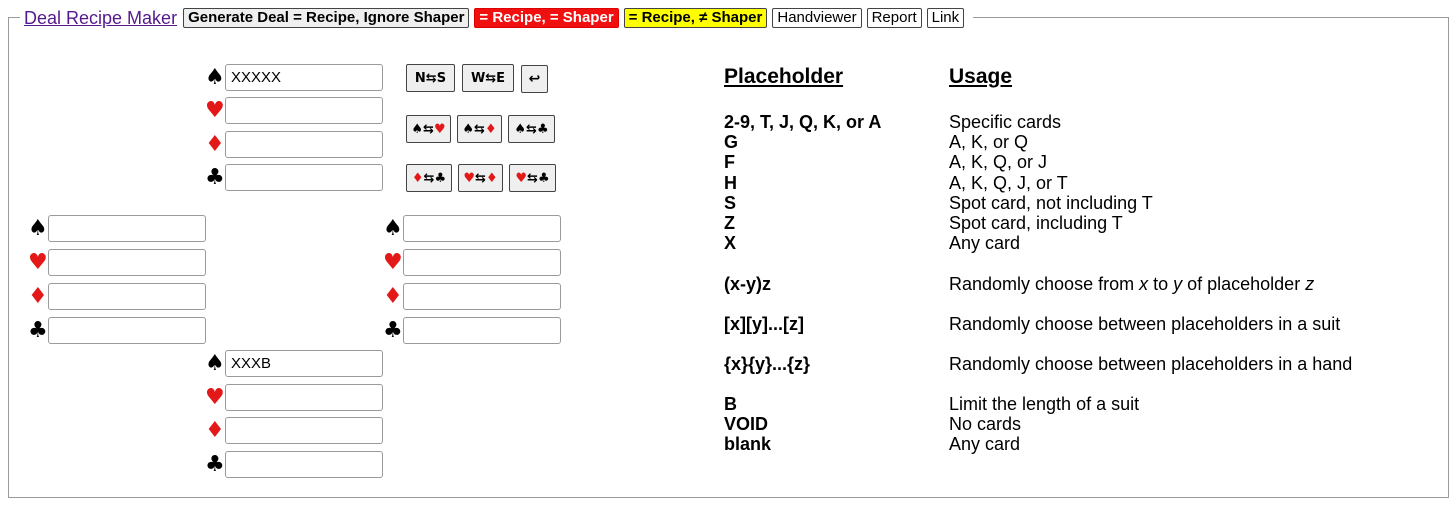 The image size is (1456, 511). What do you see at coordinates (803, 122) in the screenshot?
I see `placeholder-label: 2-9, T, J, Q, K, or A` at bounding box center [803, 122].